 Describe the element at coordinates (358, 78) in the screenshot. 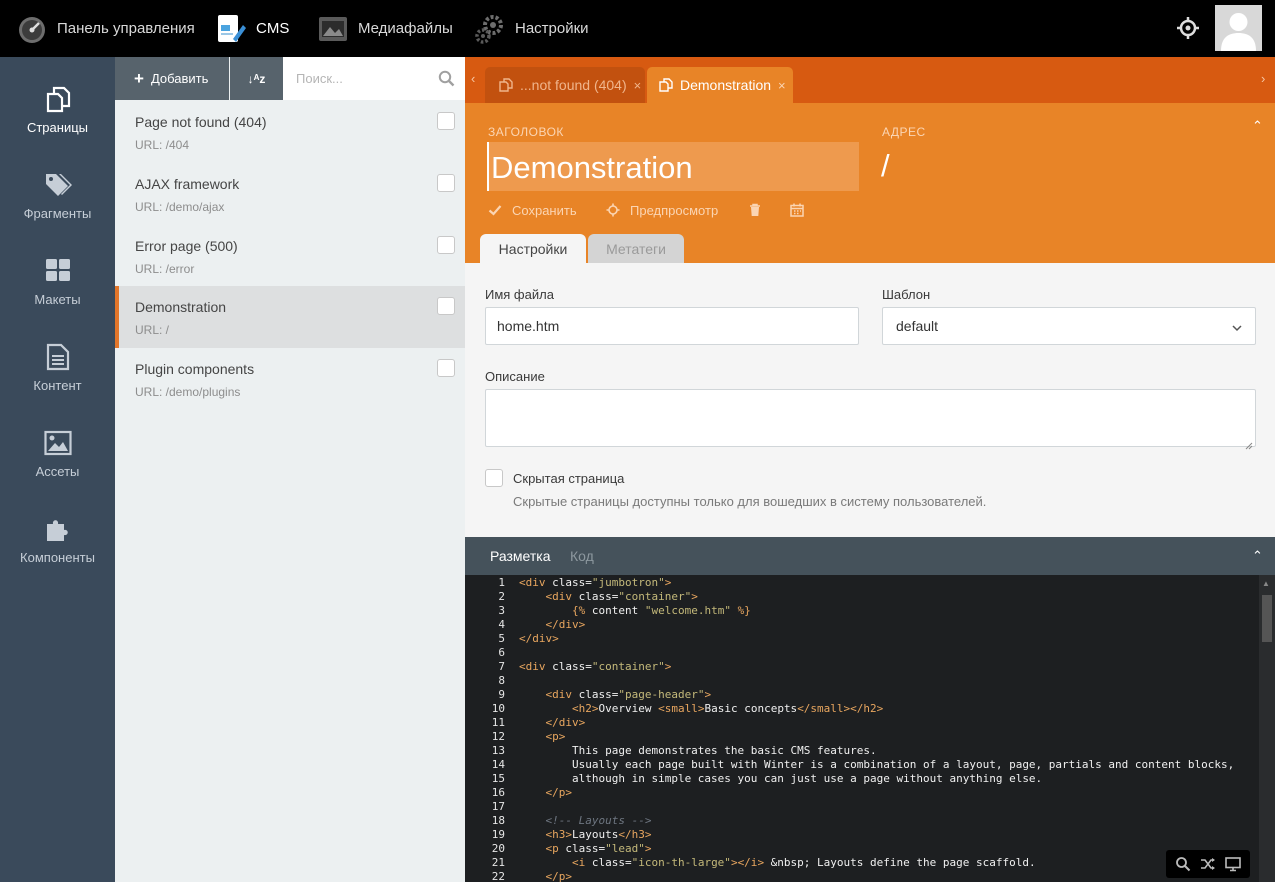

I see `search-input` at that location.